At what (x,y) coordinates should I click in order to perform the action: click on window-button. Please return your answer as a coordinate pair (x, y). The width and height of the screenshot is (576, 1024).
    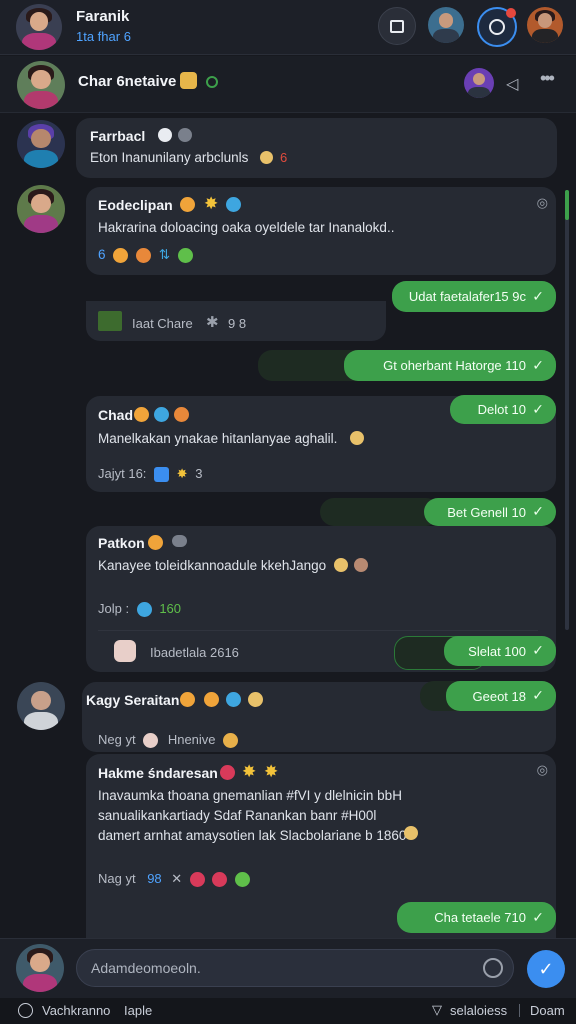
    Looking at the image, I should click on (397, 26).